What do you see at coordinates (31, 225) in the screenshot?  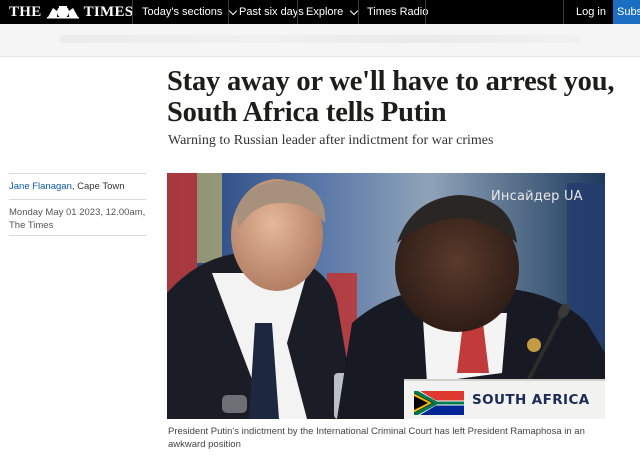 I see `publication-name: The Times` at bounding box center [31, 225].